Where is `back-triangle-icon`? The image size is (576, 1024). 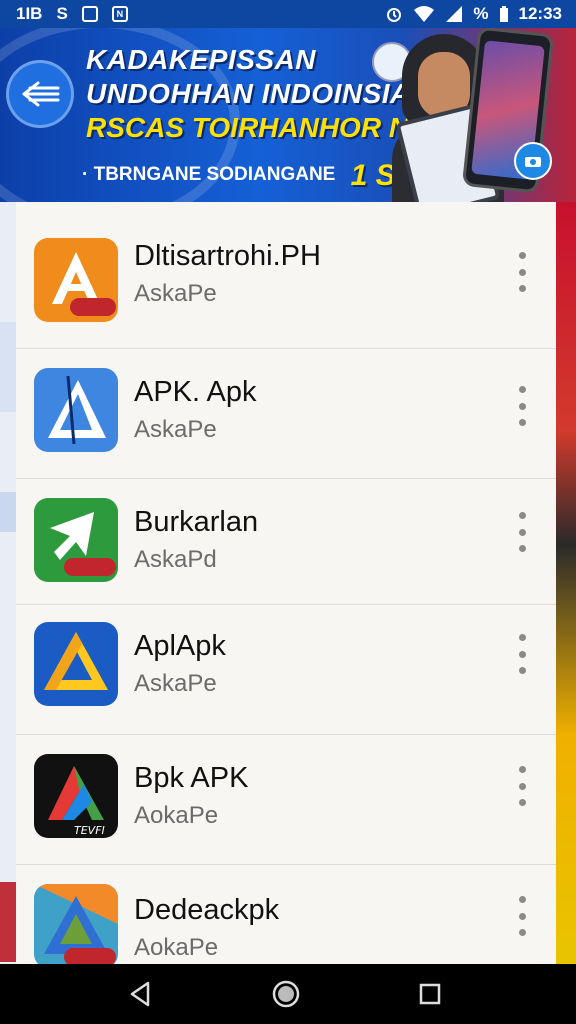
back-triangle-icon is located at coordinates (140, 994).